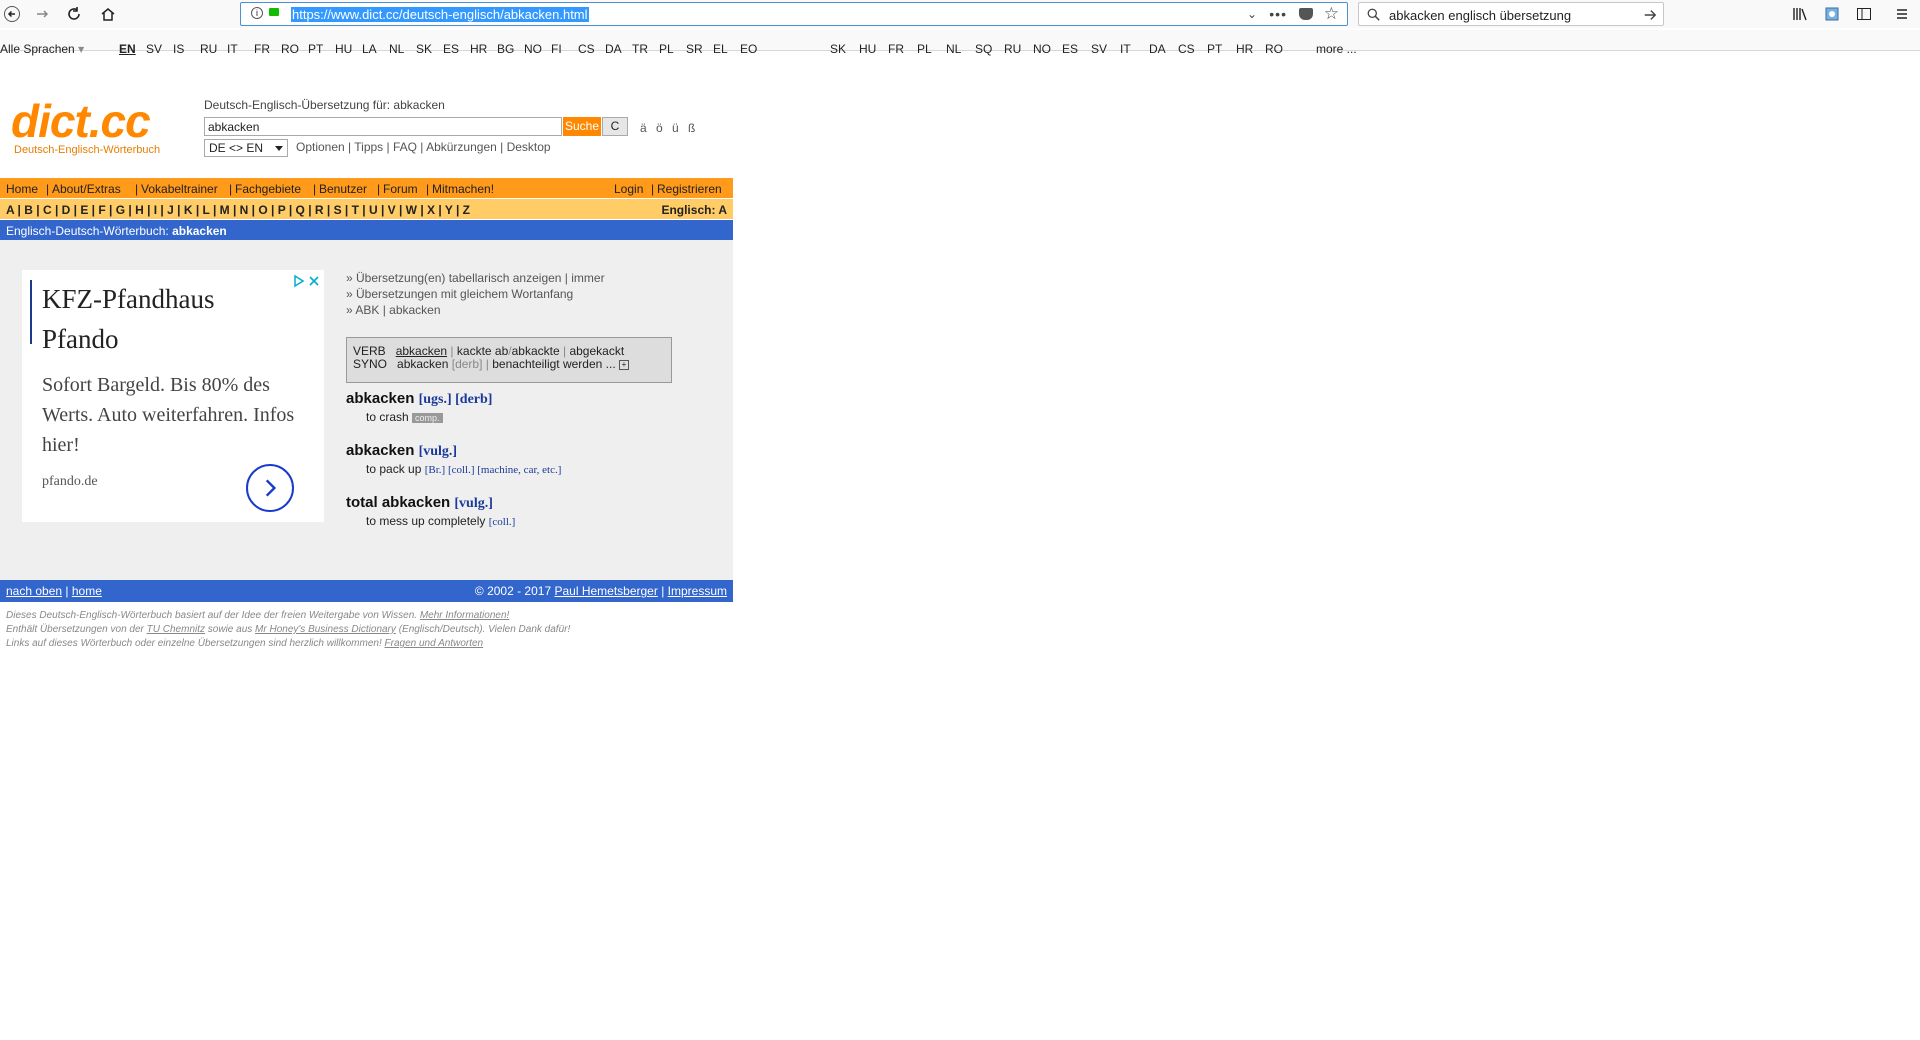 The height and width of the screenshot is (1040, 1920). What do you see at coordinates (232, 49) in the screenshot?
I see `language-link-it: IT` at bounding box center [232, 49].